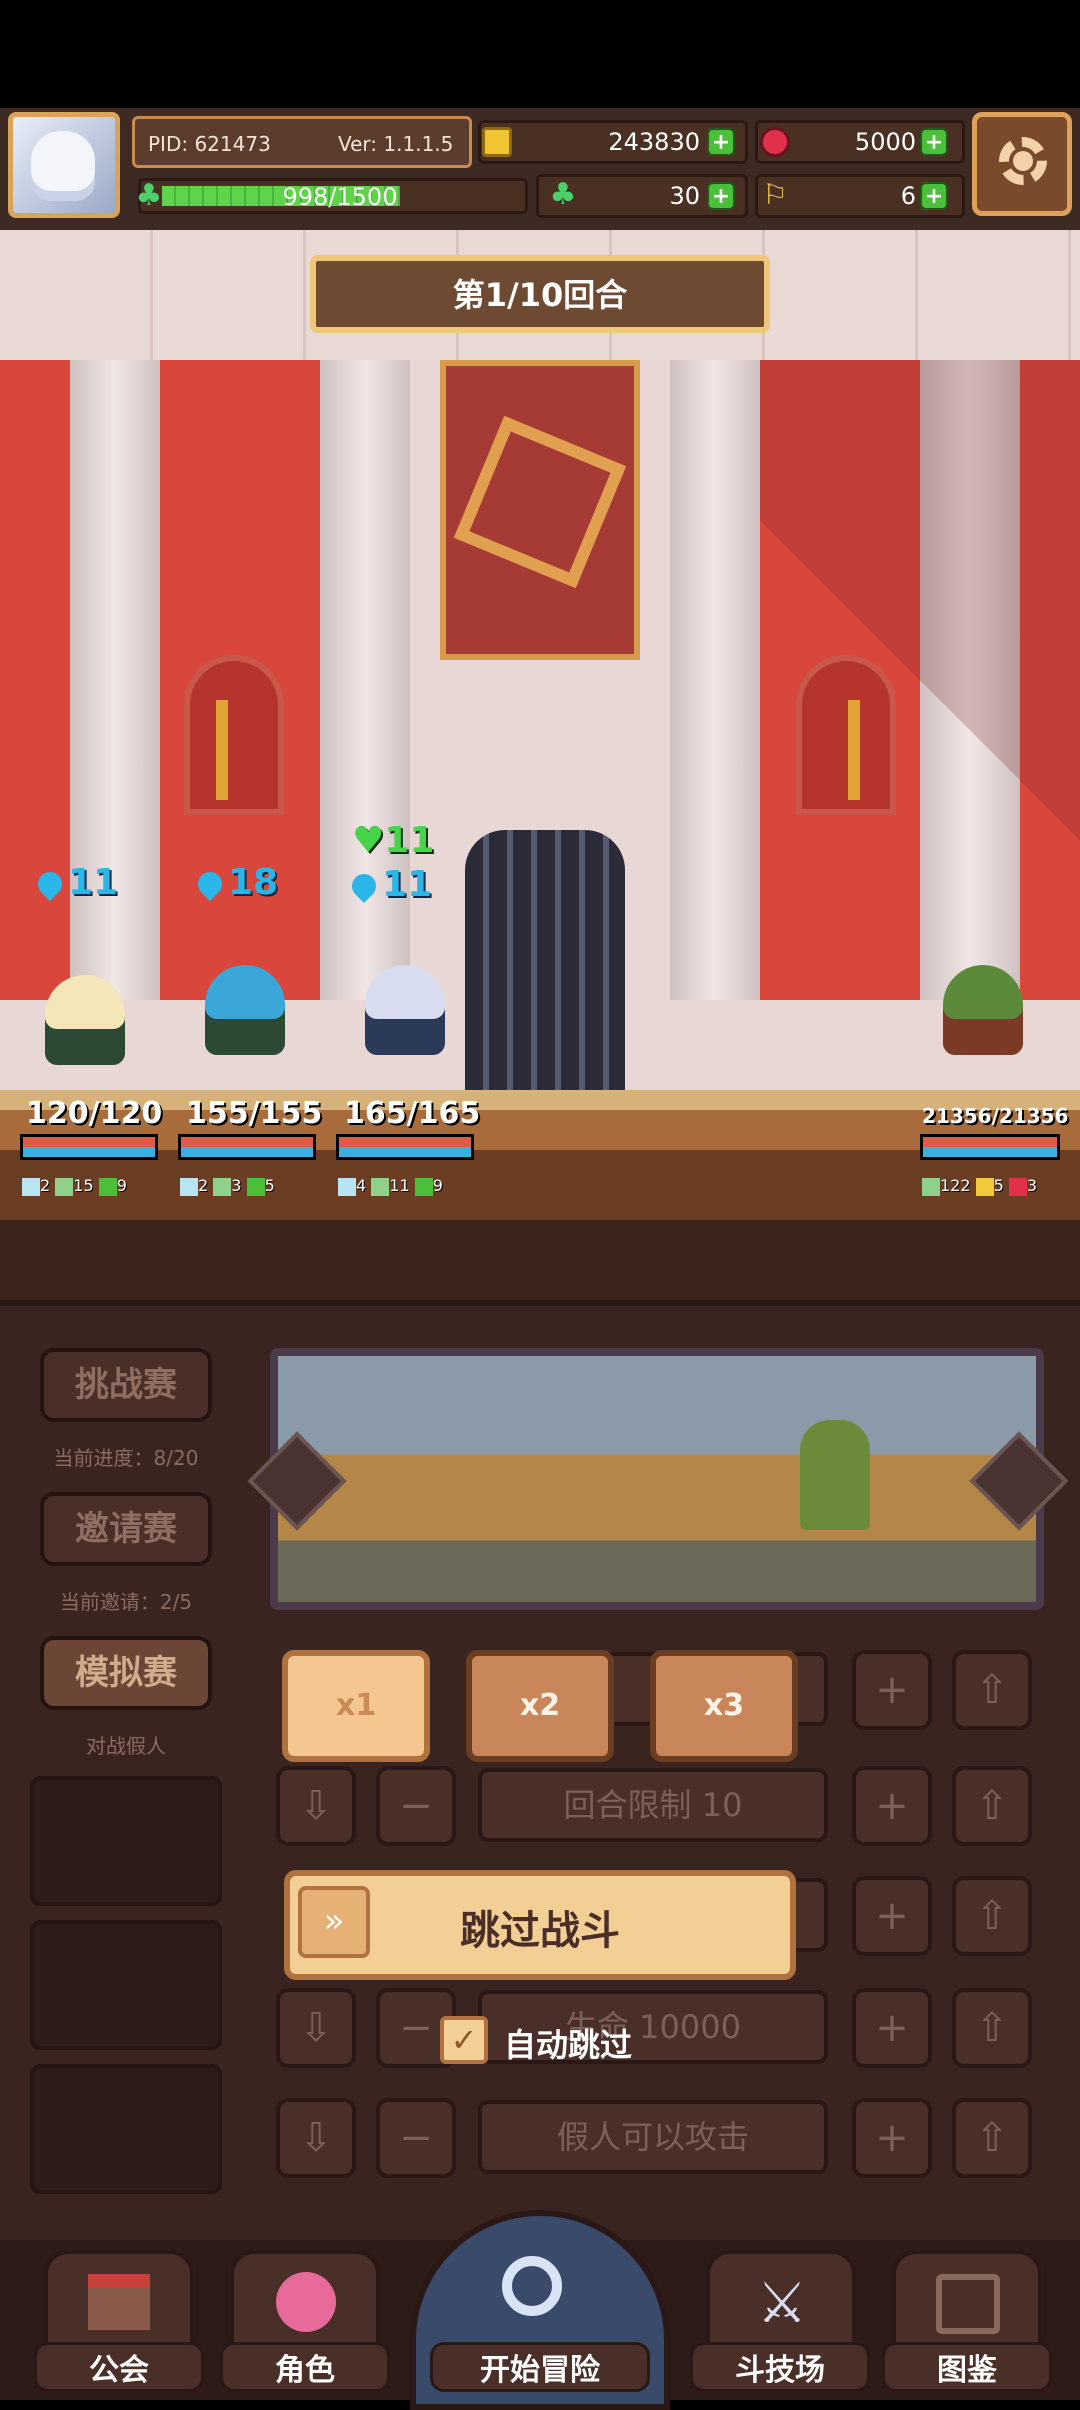 This screenshot has width=1080, height=2410. What do you see at coordinates (64, 165) in the screenshot?
I see `player-avatar` at bounding box center [64, 165].